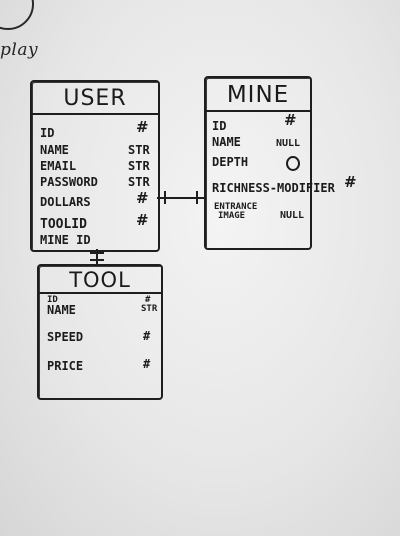 This screenshot has height=536, width=400. I want to click on relationship-user-tool-cardinality-top, so click(97, 253).